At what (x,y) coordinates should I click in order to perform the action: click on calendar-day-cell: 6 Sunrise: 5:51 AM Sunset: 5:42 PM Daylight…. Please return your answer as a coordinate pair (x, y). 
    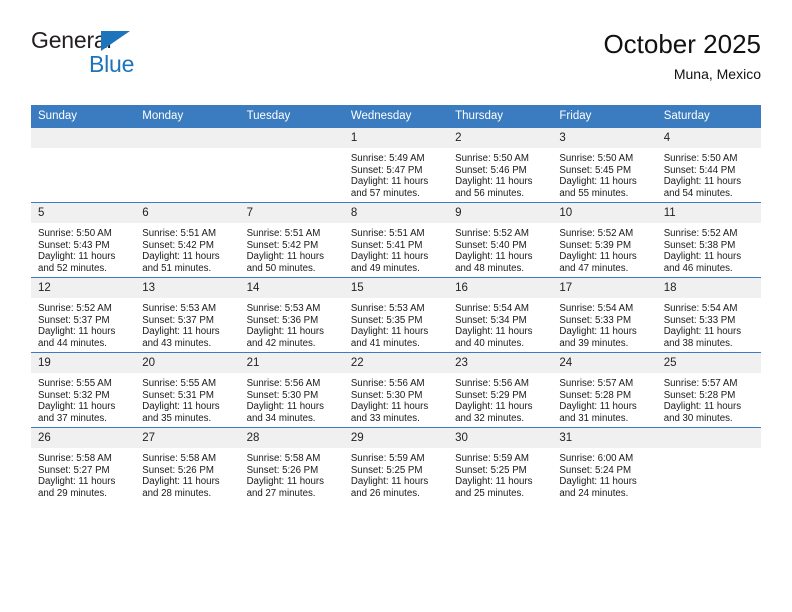
    Looking at the image, I should click on (187, 240).